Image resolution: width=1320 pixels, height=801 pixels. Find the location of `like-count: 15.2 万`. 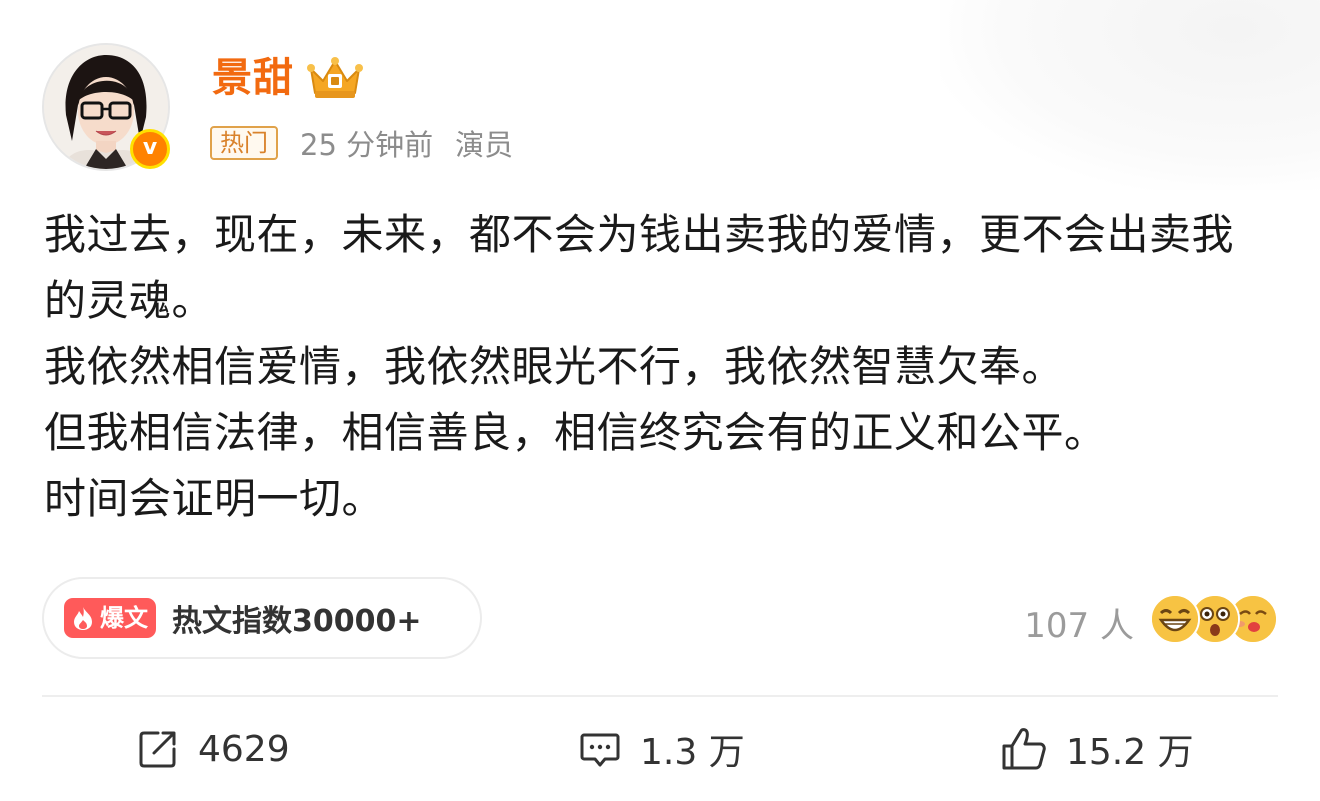

like-count: 15.2 万 is located at coordinates (1130, 752).